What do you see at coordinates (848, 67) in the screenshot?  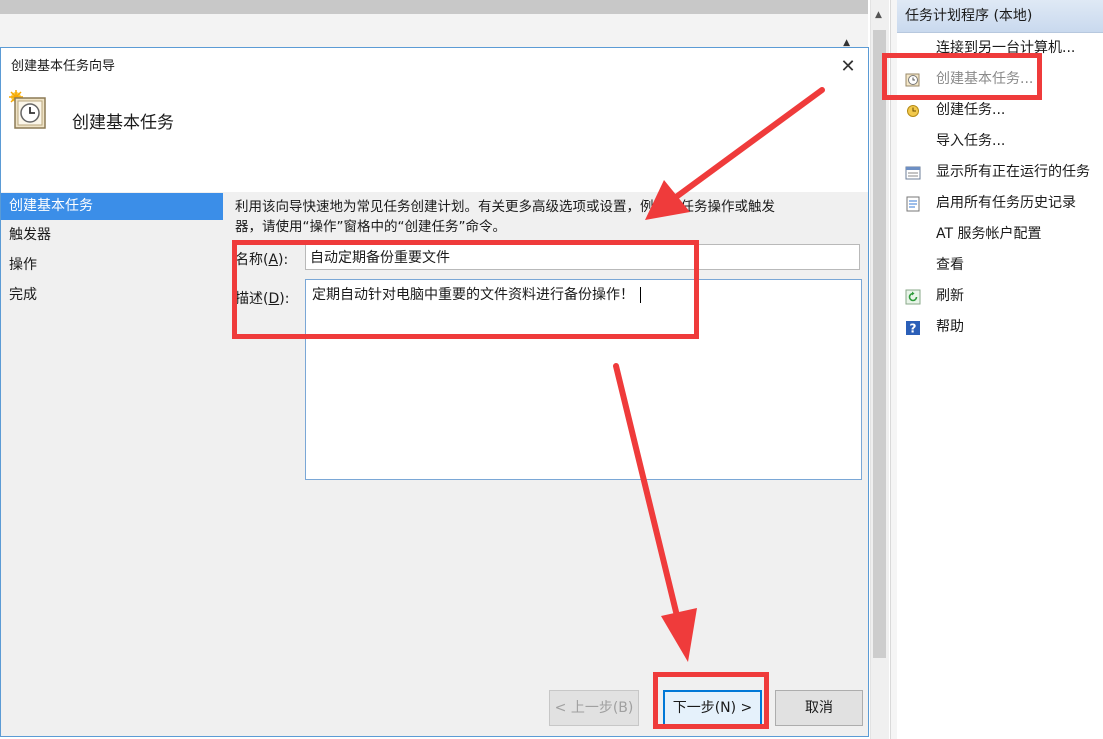 I see `close-icon: ✕` at bounding box center [848, 67].